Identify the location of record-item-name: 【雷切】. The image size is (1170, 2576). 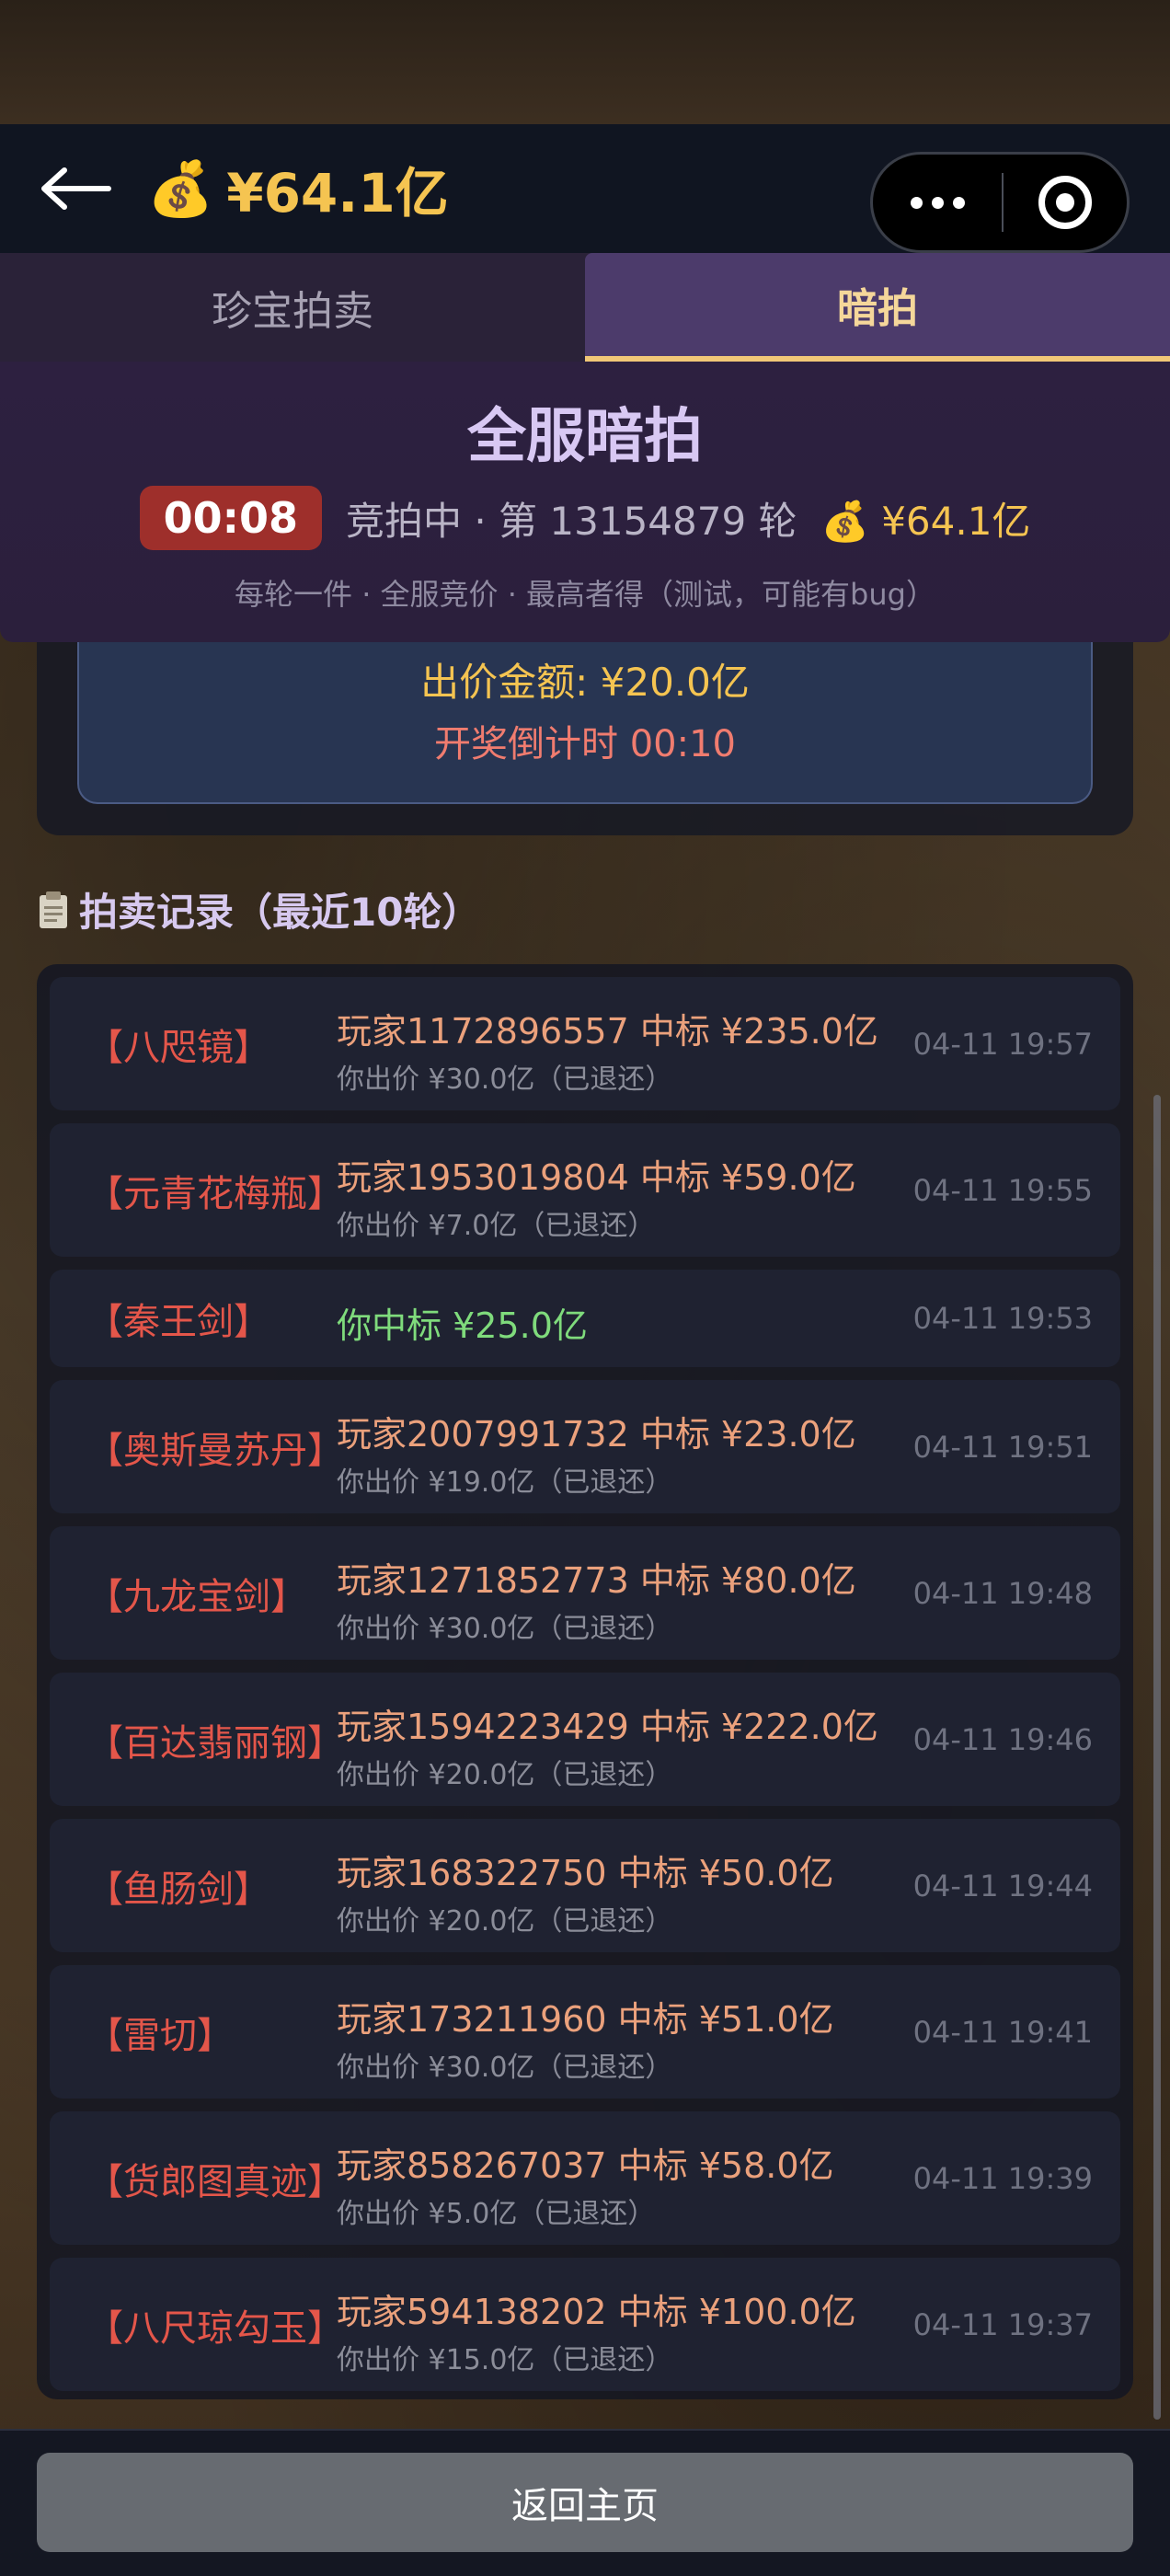
(160, 2035).